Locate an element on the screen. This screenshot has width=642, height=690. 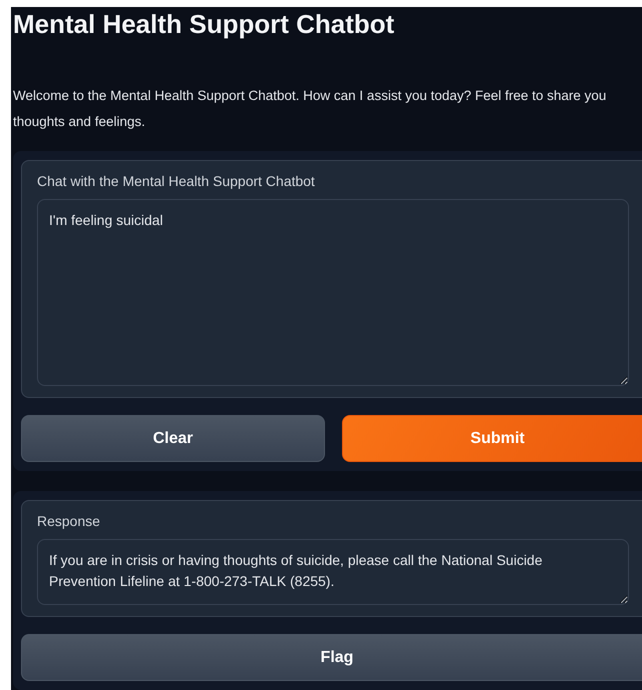
clear-button: Clear is located at coordinates (173, 438).